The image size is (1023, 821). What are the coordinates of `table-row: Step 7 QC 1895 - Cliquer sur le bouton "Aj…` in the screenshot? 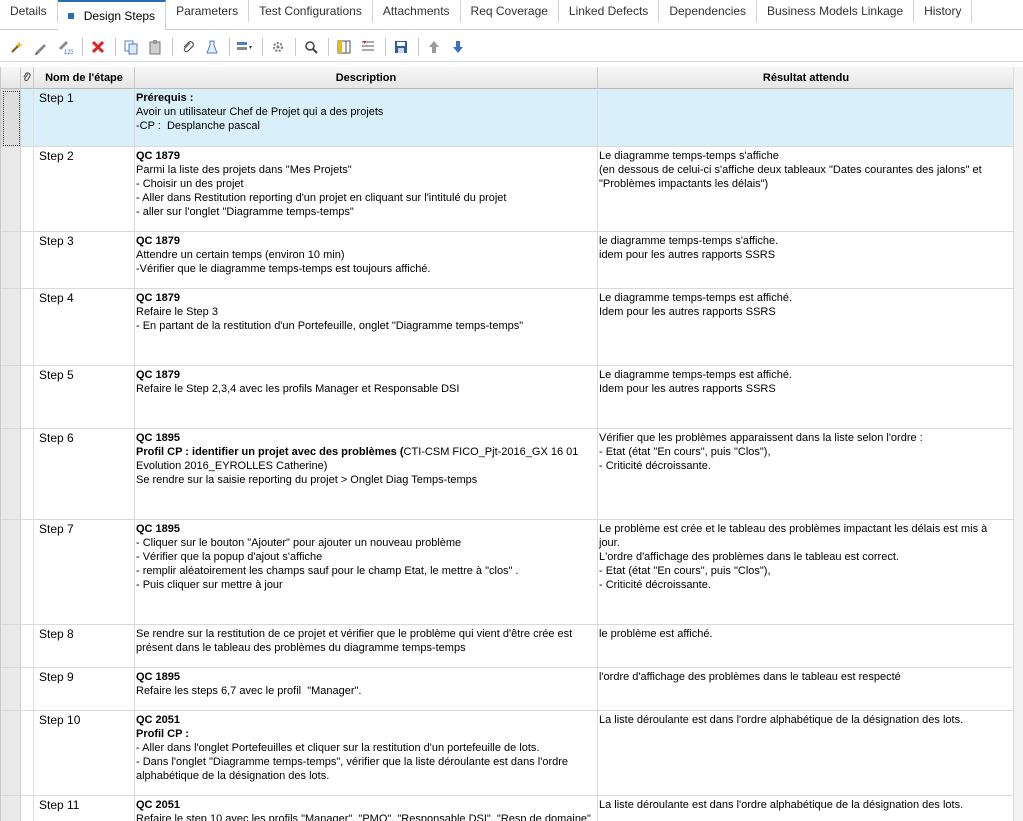 It's located at (507, 572).